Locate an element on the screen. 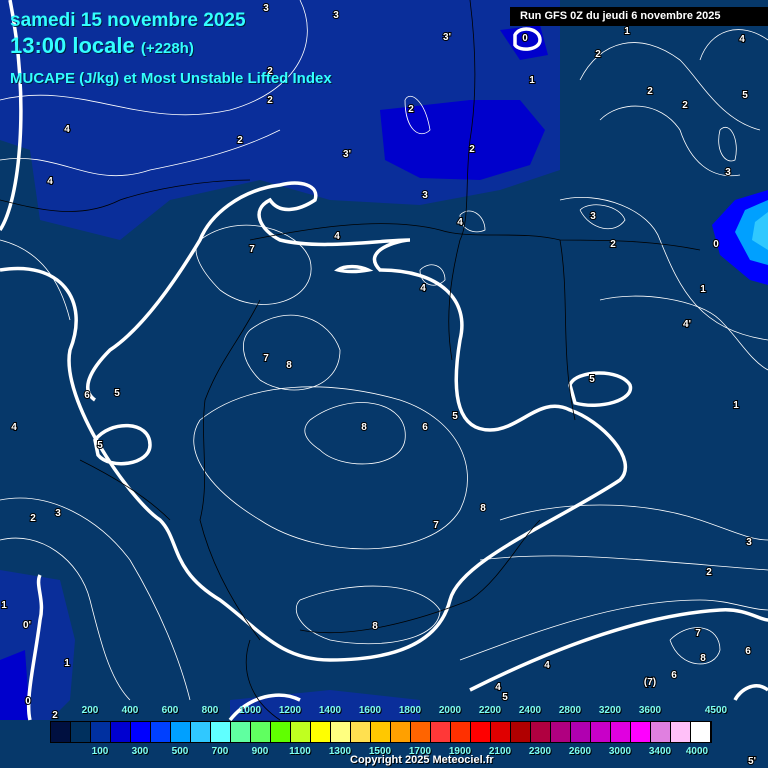 The width and height of the screenshot is (768, 768). legend-label: 1000 is located at coordinates (250, 710).